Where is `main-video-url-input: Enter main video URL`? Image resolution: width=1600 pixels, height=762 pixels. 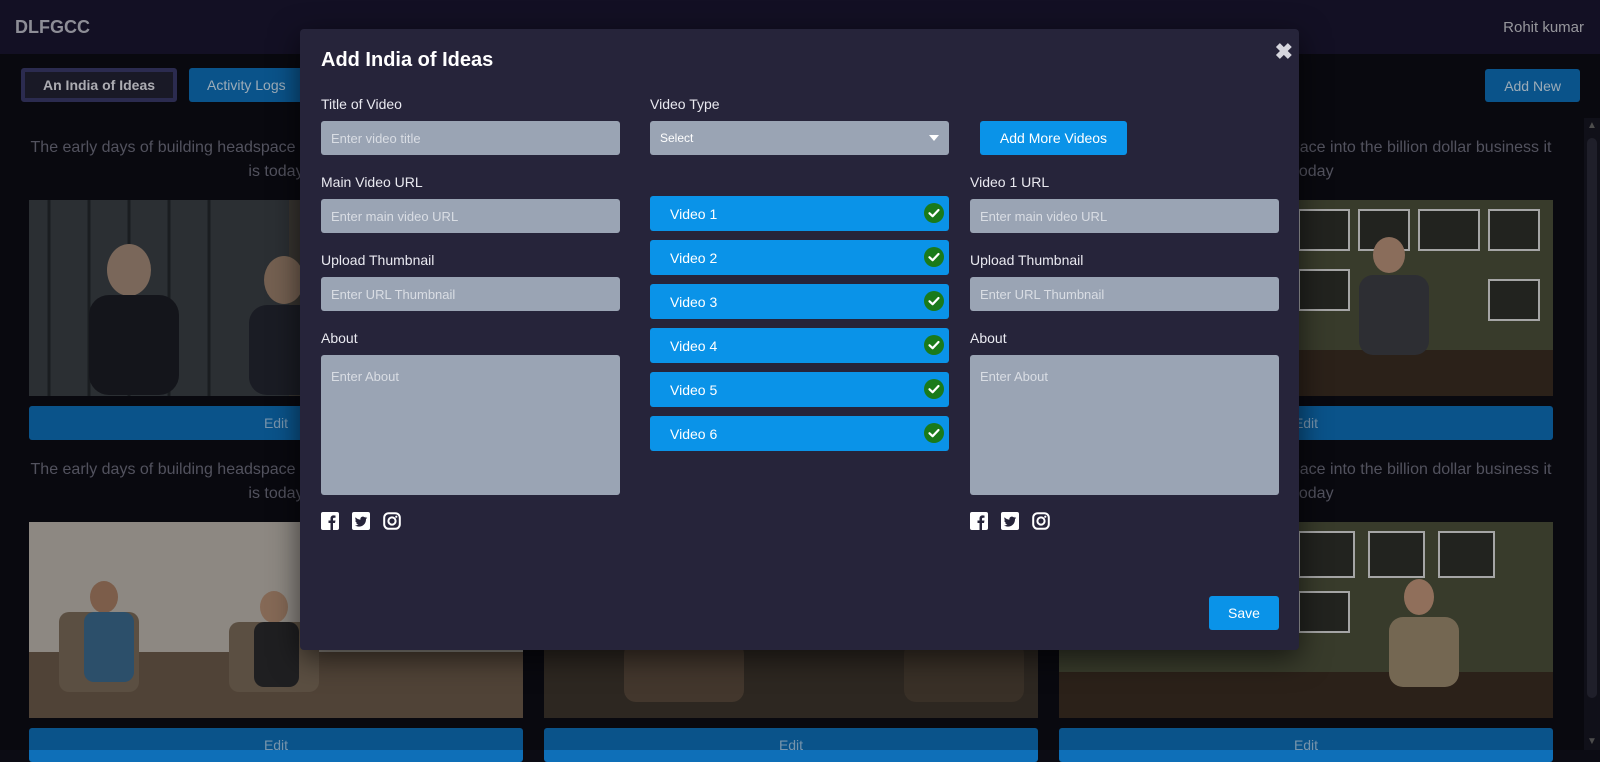 main-video-url-input: Enter main video URL is located at coordinates (470, 216).